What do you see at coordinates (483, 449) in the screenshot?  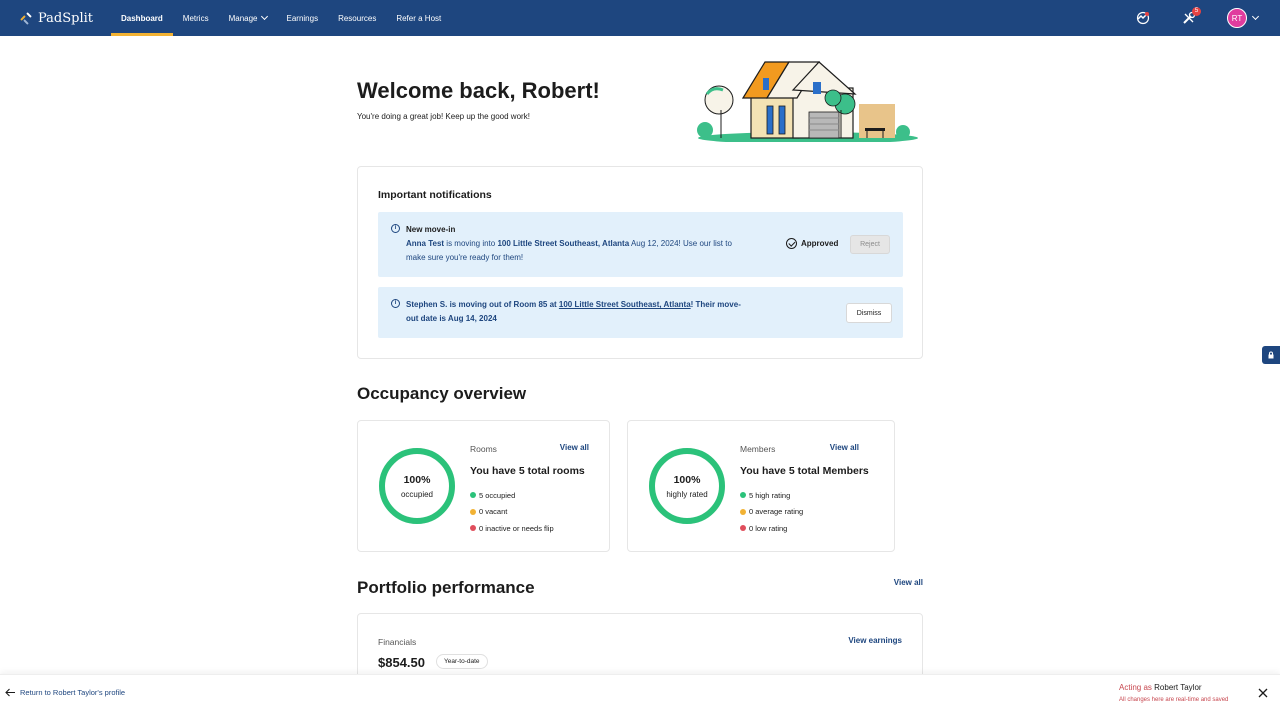 I see `rooms-label: Rooms` at bounding box center [483, 449].